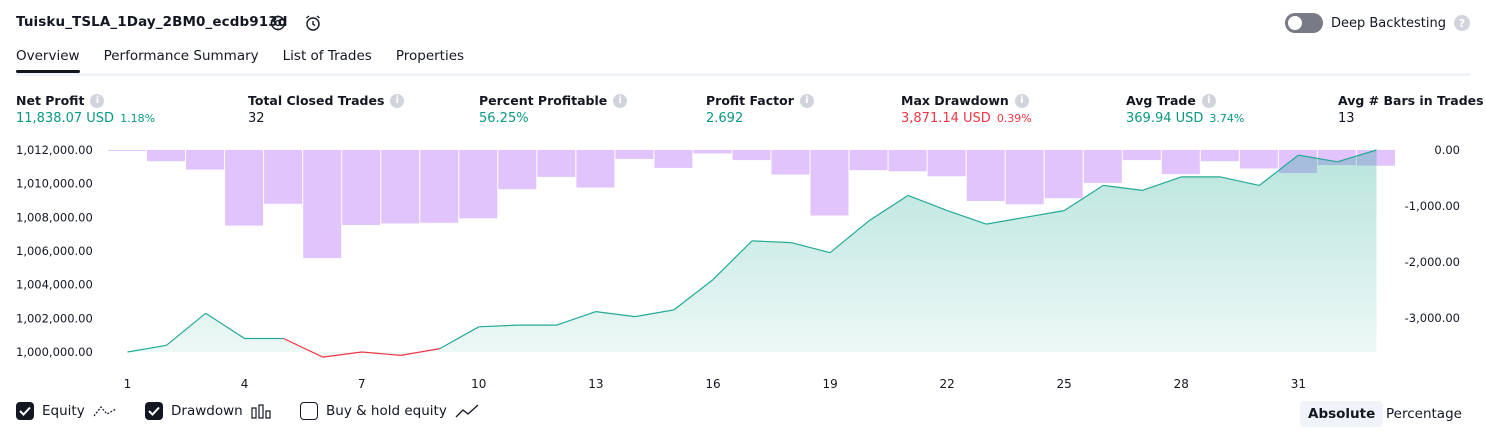 This screenshot has width=1486, height=438. I want to click on x-axis-tick-label: 19, so click(829, 384).